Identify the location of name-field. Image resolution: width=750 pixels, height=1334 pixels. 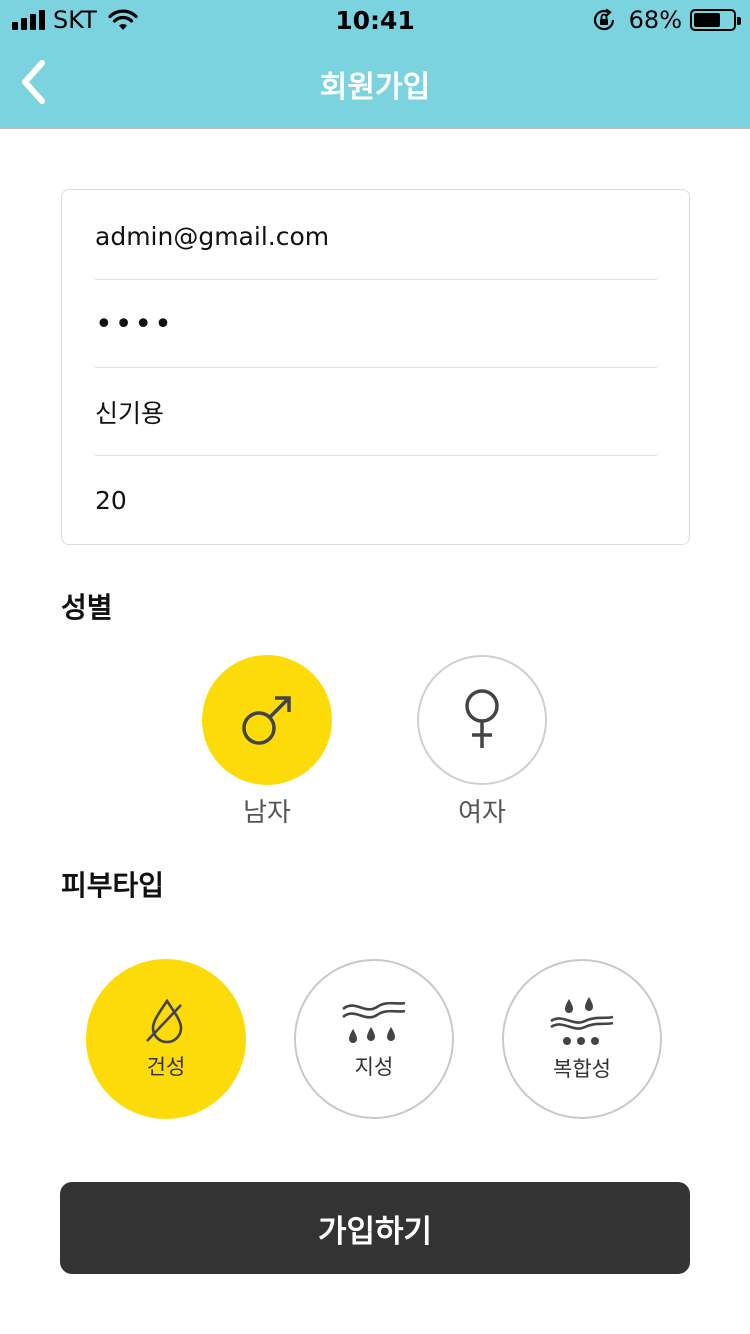
(376, 412).